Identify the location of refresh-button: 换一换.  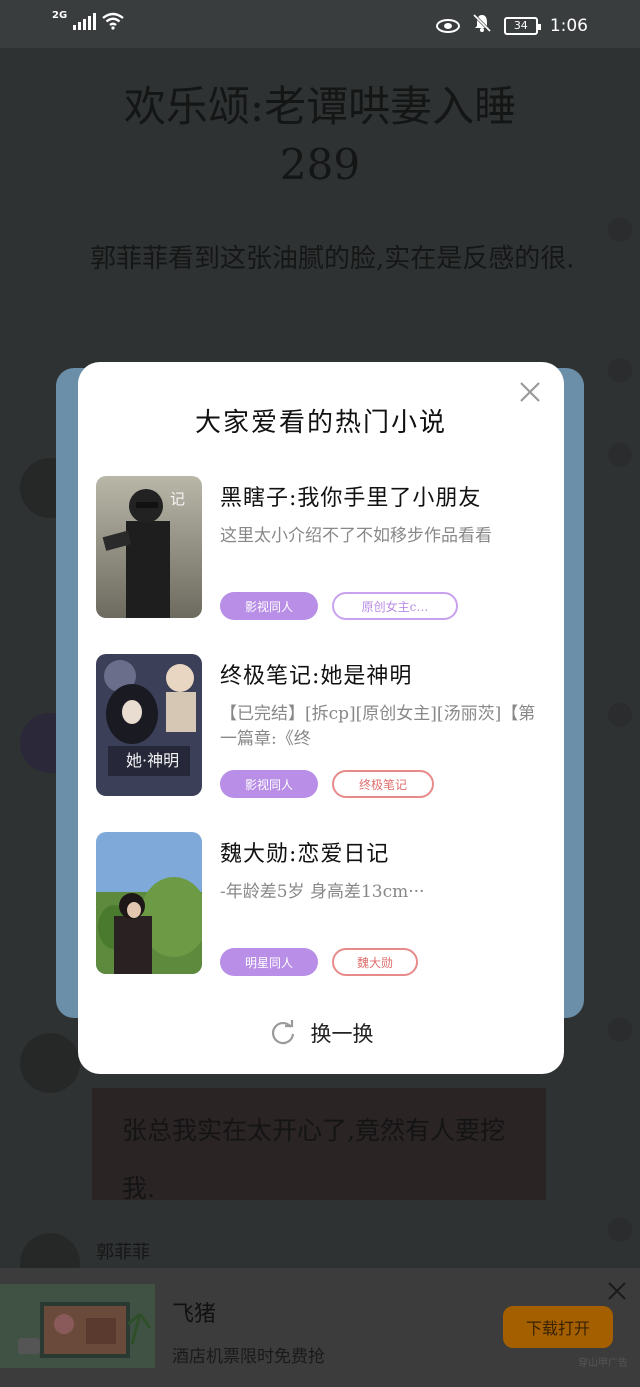
(321, 1033).